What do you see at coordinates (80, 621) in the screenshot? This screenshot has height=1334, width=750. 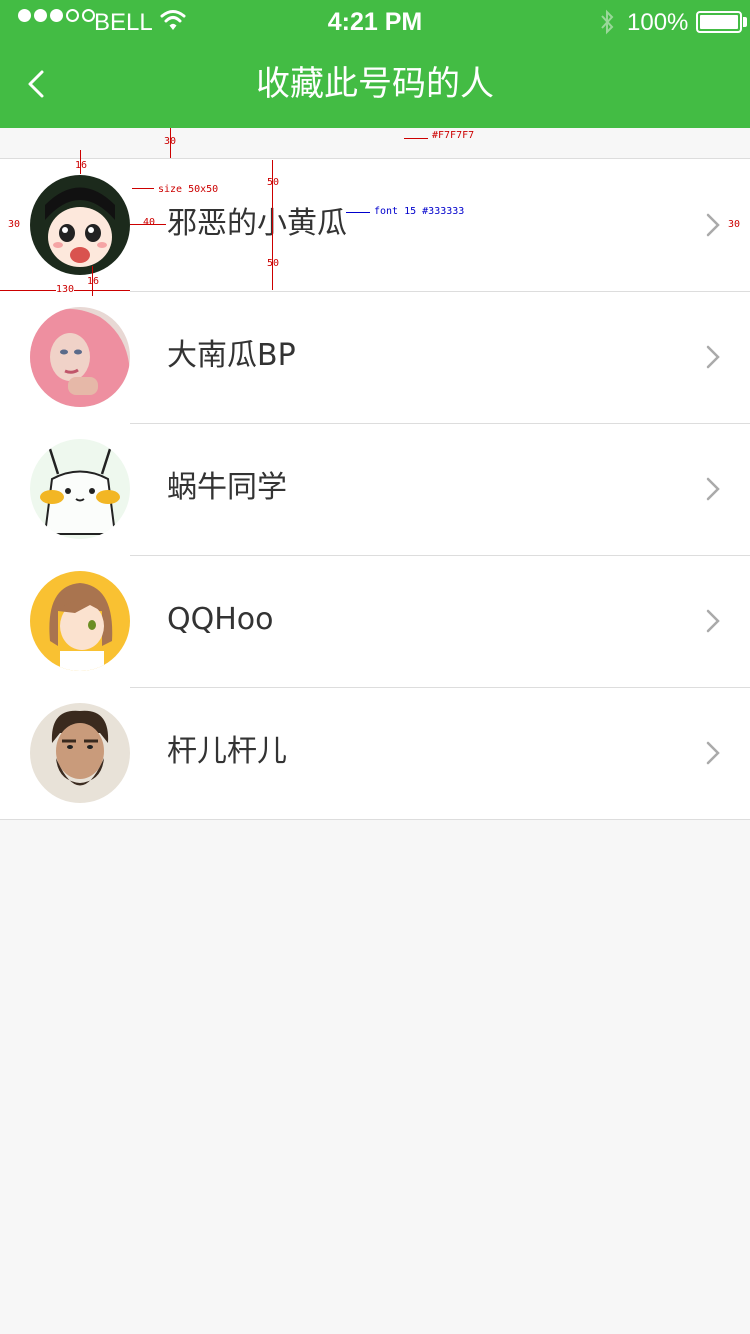 I see `orange-hair-girl-avatar-icon` at bounding box center [80, 621].